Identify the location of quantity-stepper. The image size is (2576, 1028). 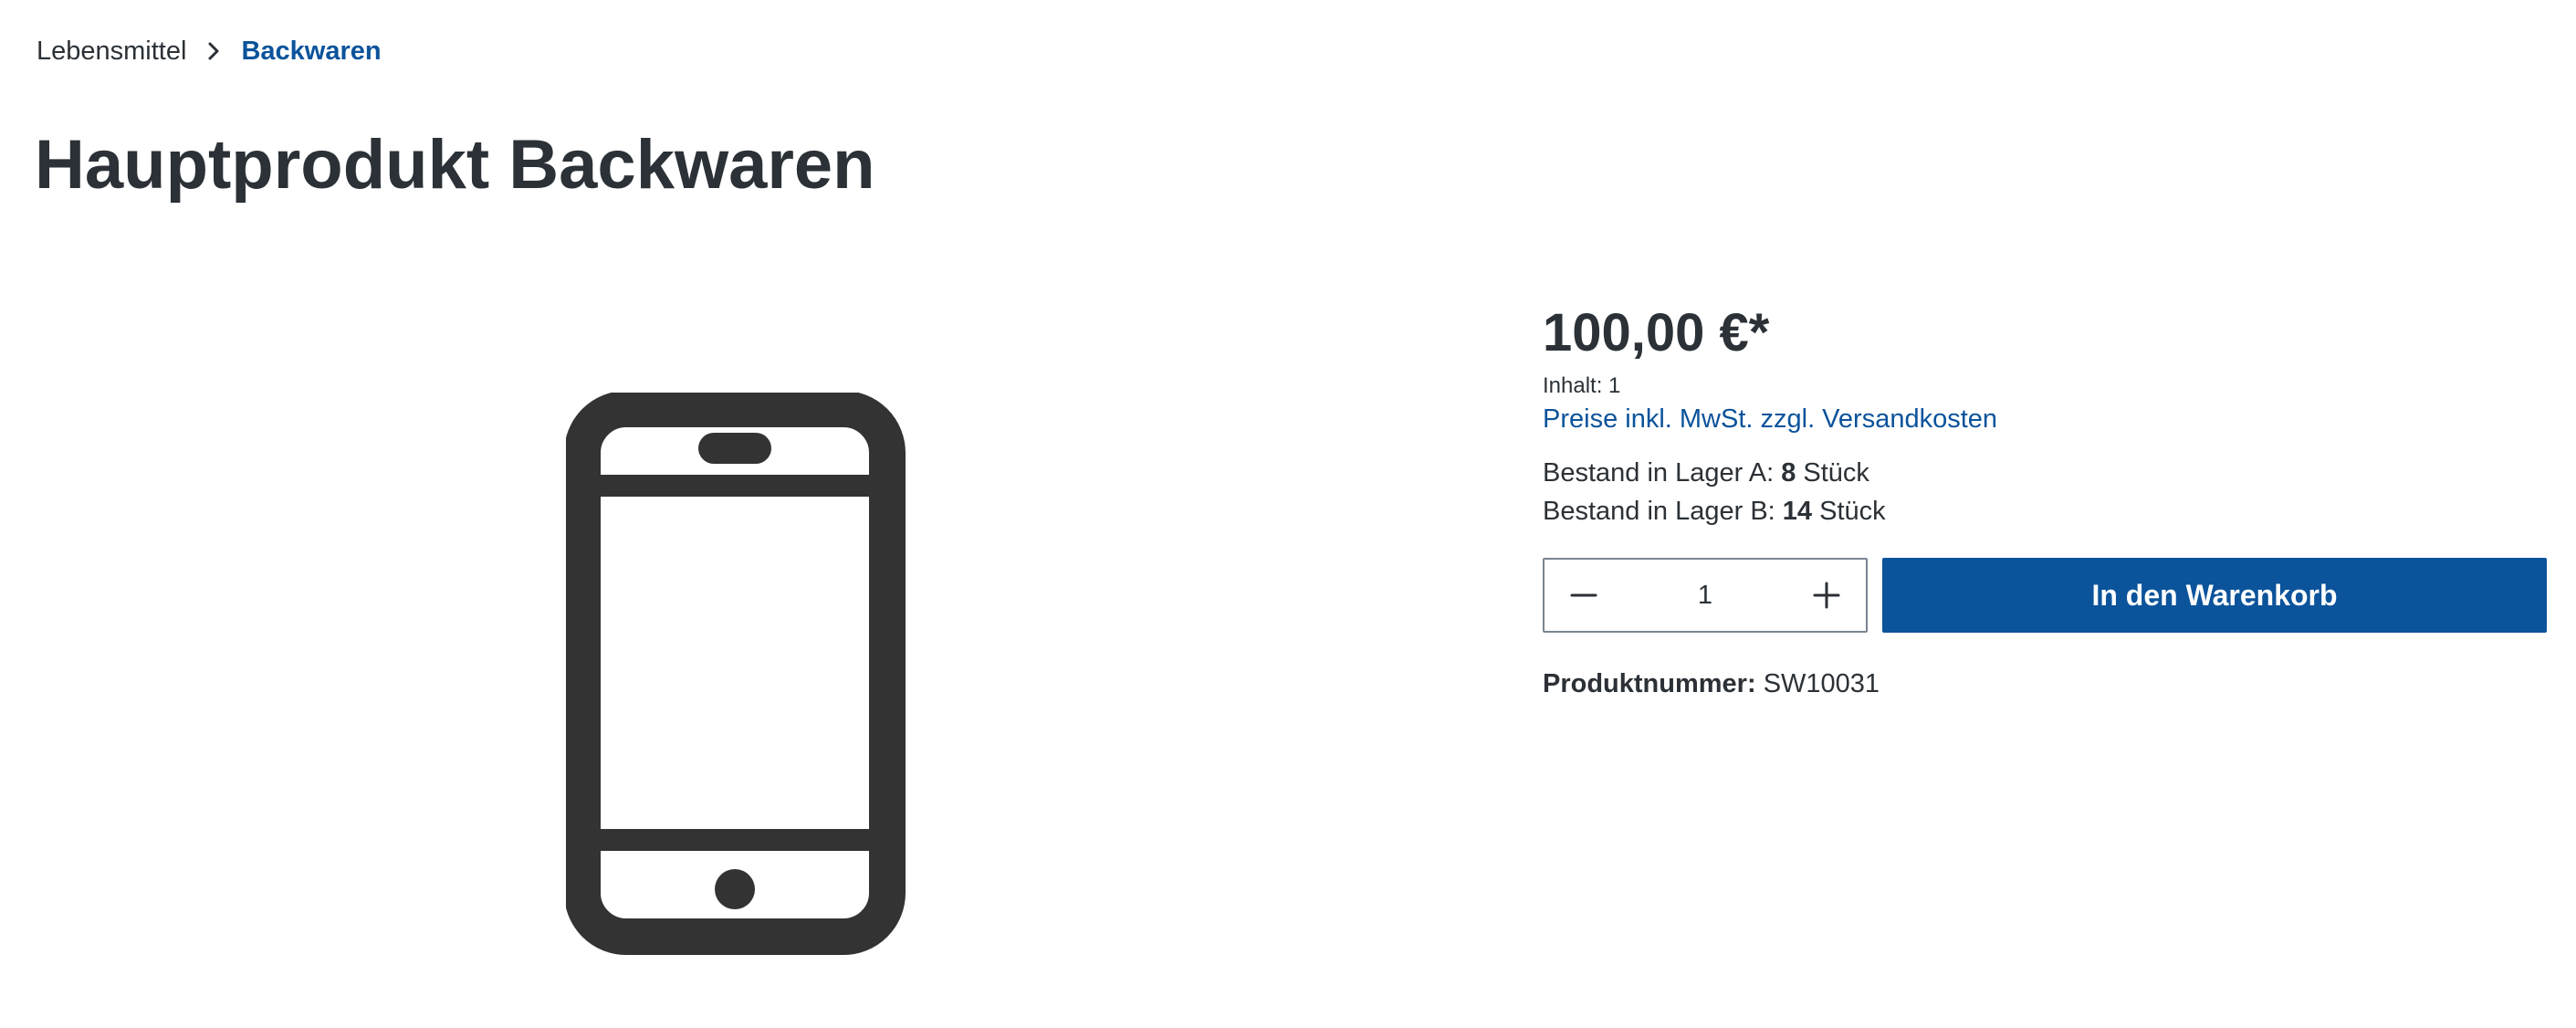
(1706, 595).